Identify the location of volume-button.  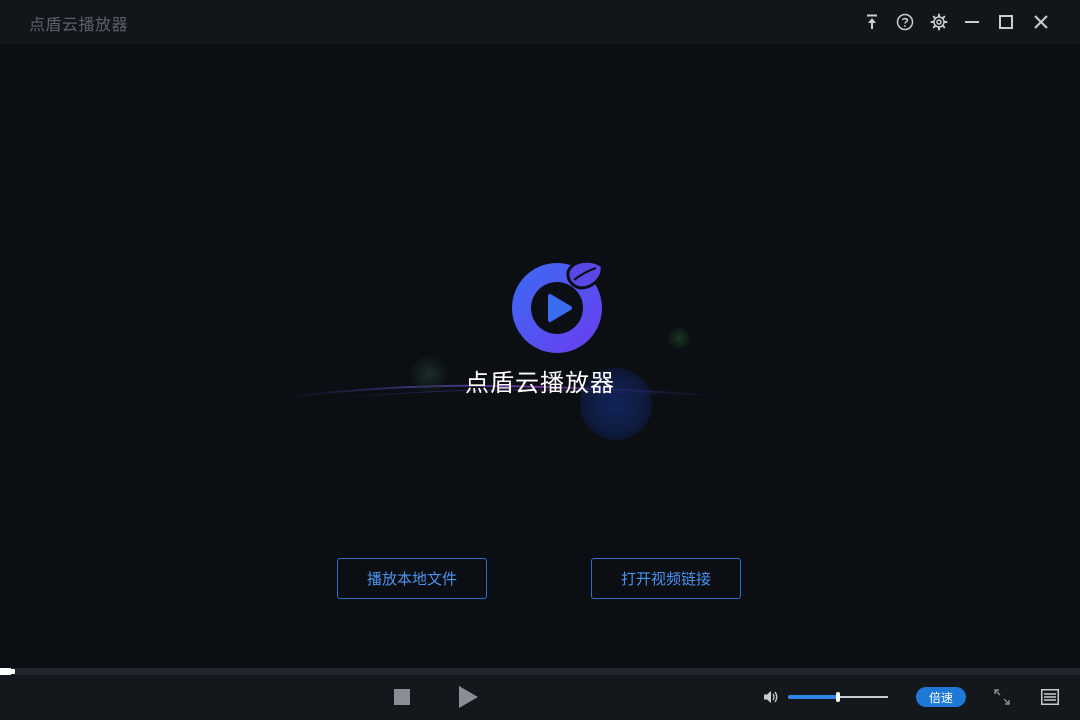
(771, 697).